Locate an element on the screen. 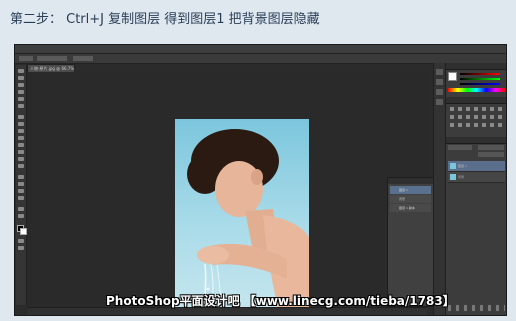 Image resolution: width=516 pixels, height=321 pixels. document-tab: 人物-原片.jpg @ 66.7%(图层 1, RGB/8) is located at coordinates (51, 68).